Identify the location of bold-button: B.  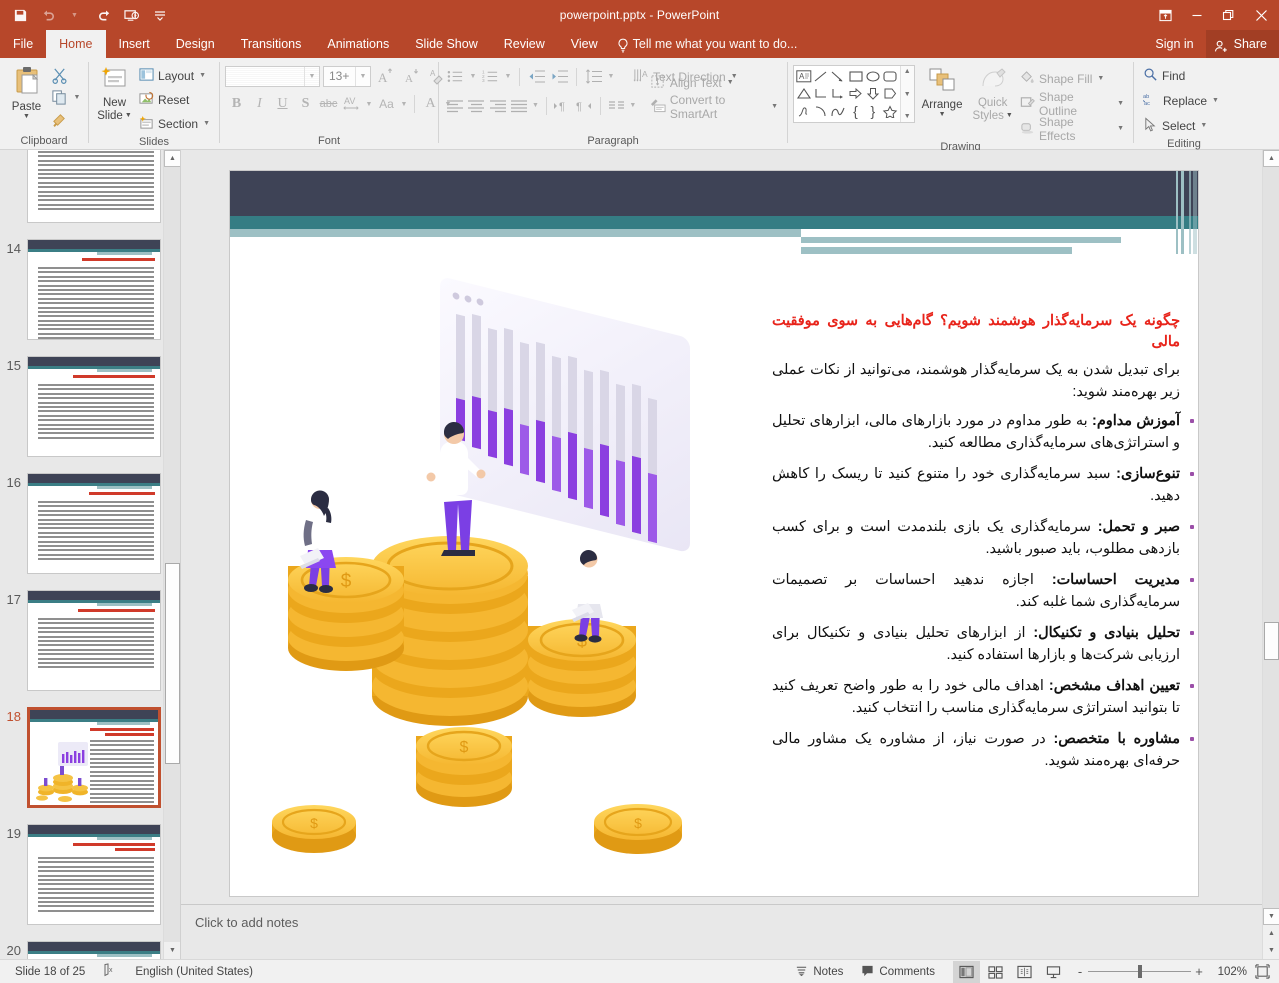
(236, 104).